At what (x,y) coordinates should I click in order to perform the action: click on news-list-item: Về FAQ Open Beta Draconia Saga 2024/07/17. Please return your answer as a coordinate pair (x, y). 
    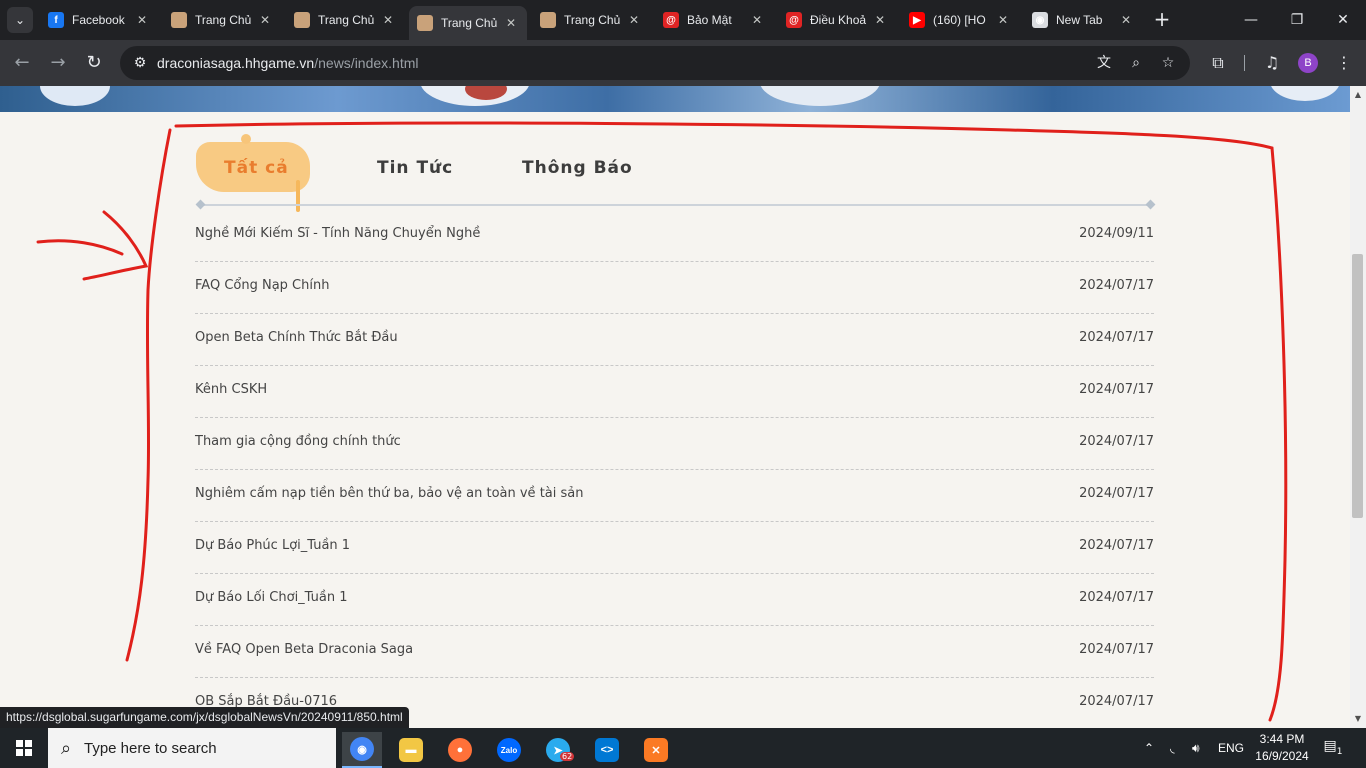
    Looking at the image, I should click on (674, 652).